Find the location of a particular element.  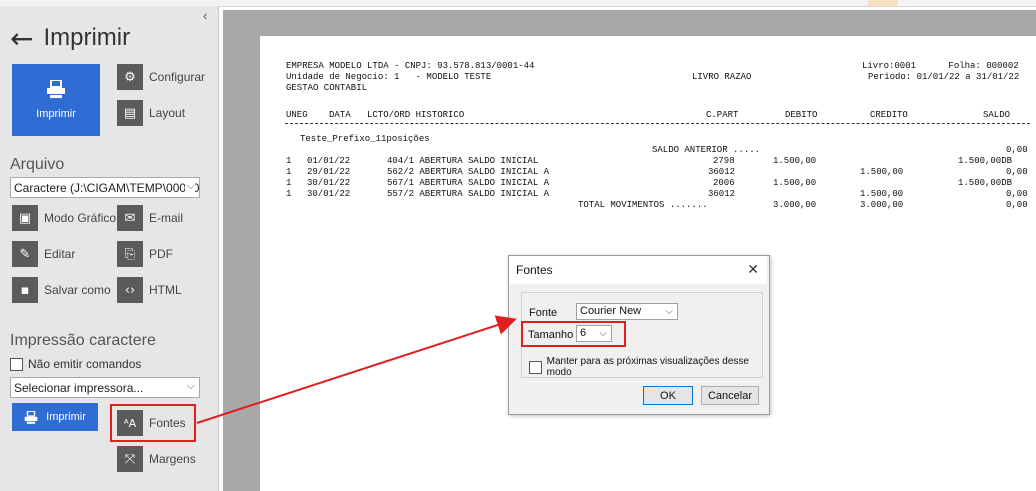

annotation-arrow is located at coordinates (356, 369).